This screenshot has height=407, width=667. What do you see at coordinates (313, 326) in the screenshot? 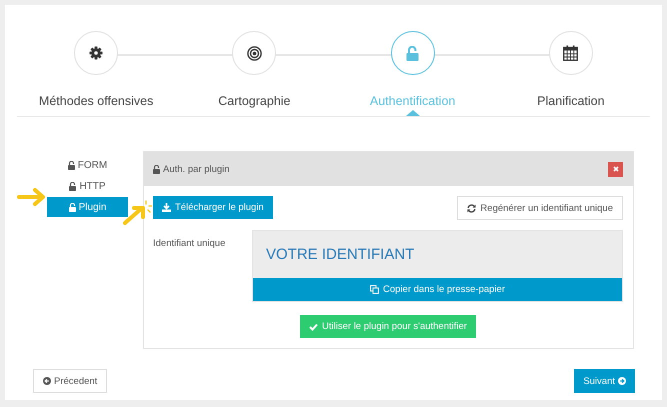
I see `check-icon` at bounding box center [313, 326].